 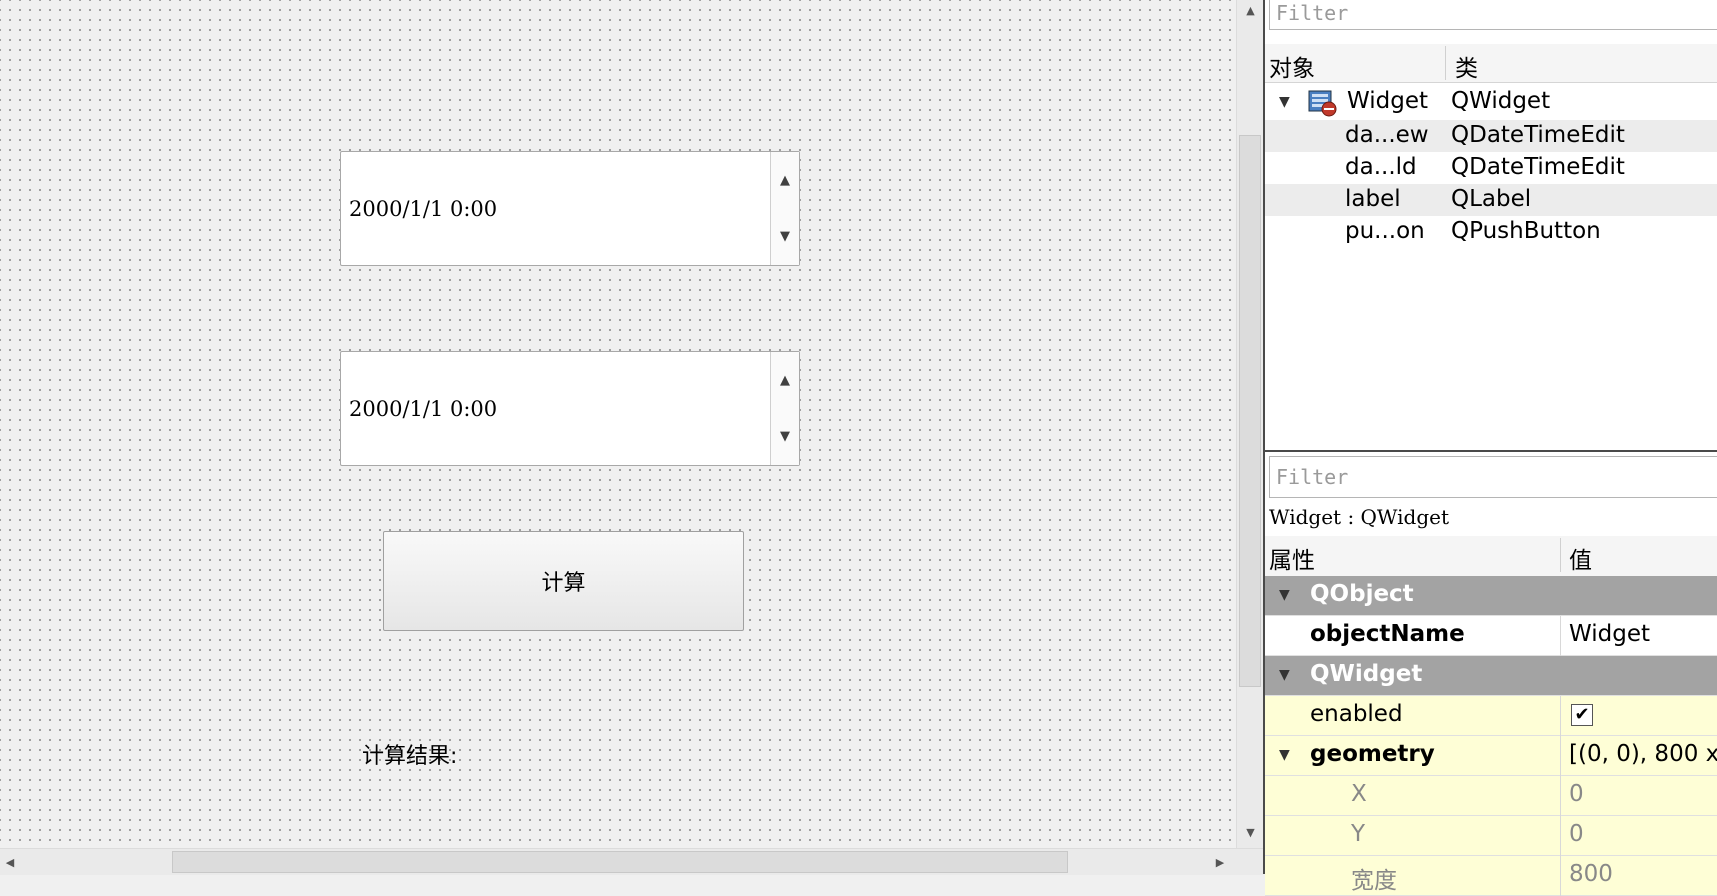 What do you see at coordinates (1322, 103) in the screenshot?
I see `widget-object-icon` at bounding box center [1322, 103].